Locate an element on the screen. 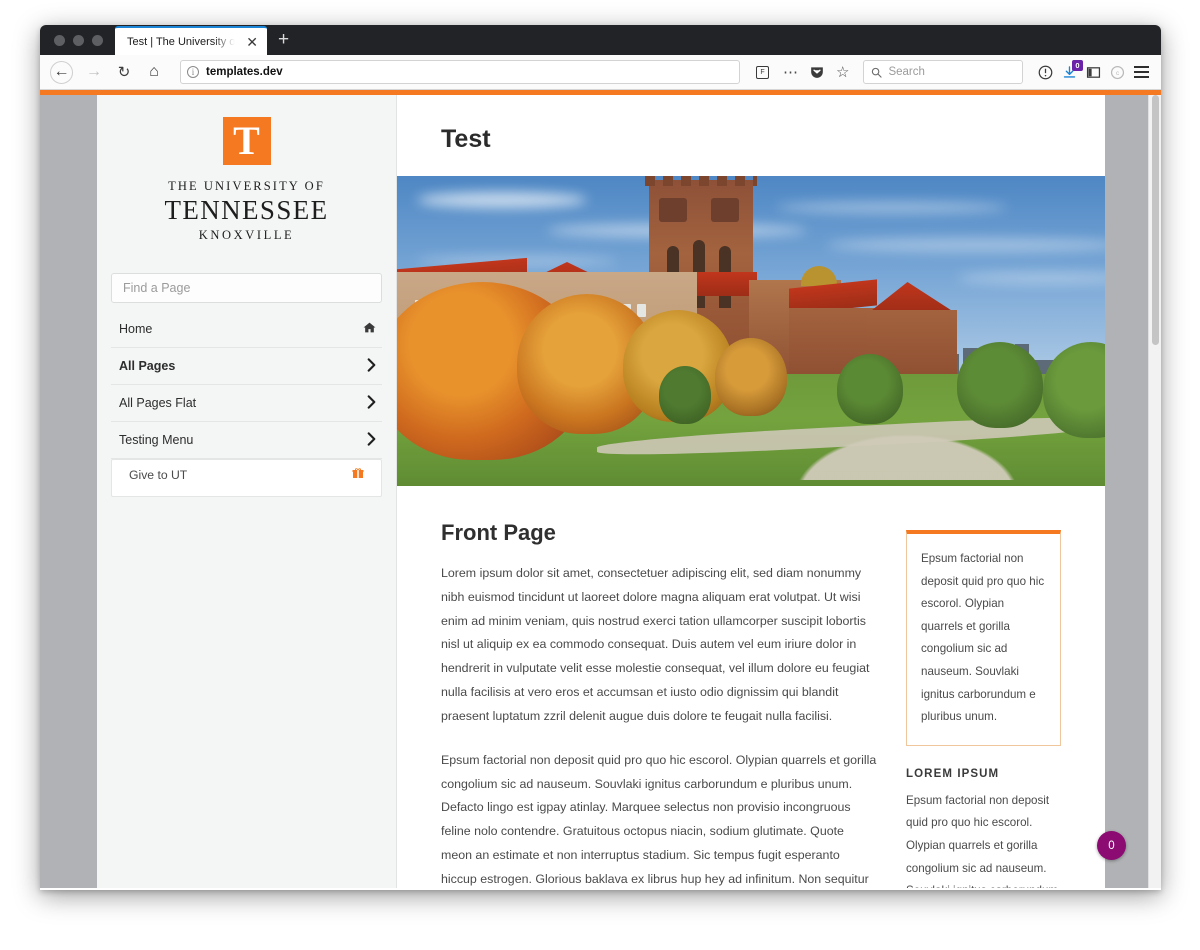 This screenshot has height=950, width=1200. toolbar-right-group: 0 c is located at coordinates (1094, 69).